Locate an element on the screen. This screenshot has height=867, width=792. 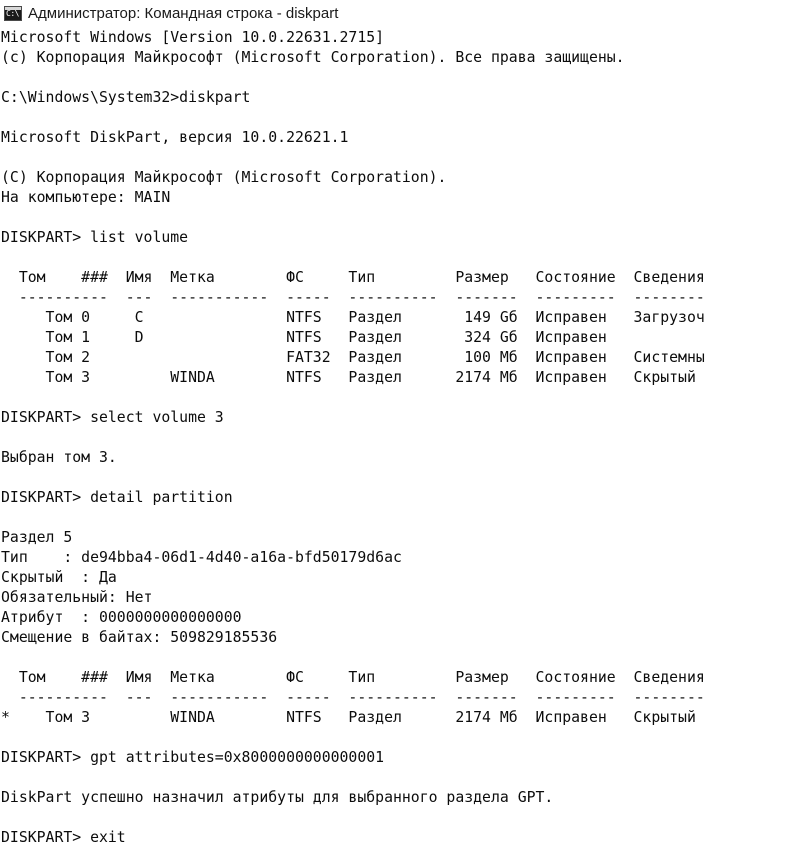
console-line: На компьютере: MAIN is located at coordinates (86, 197).